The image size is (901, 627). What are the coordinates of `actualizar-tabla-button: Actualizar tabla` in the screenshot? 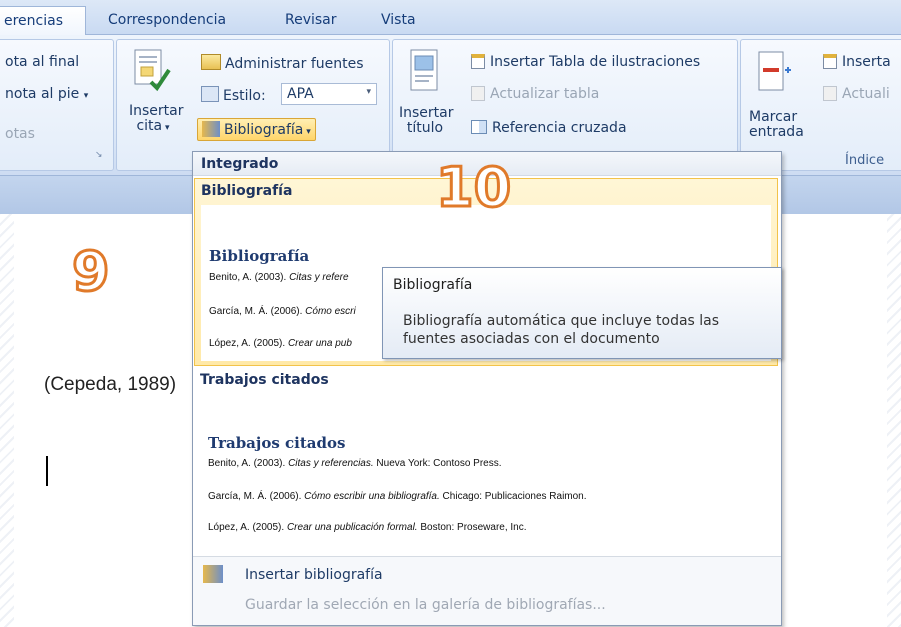 It's located at (535, 94).